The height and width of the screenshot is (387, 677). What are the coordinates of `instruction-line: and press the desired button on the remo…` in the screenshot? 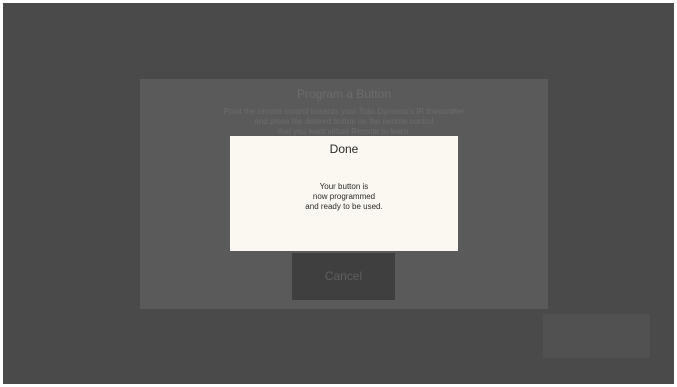 It's located at (344, 121).